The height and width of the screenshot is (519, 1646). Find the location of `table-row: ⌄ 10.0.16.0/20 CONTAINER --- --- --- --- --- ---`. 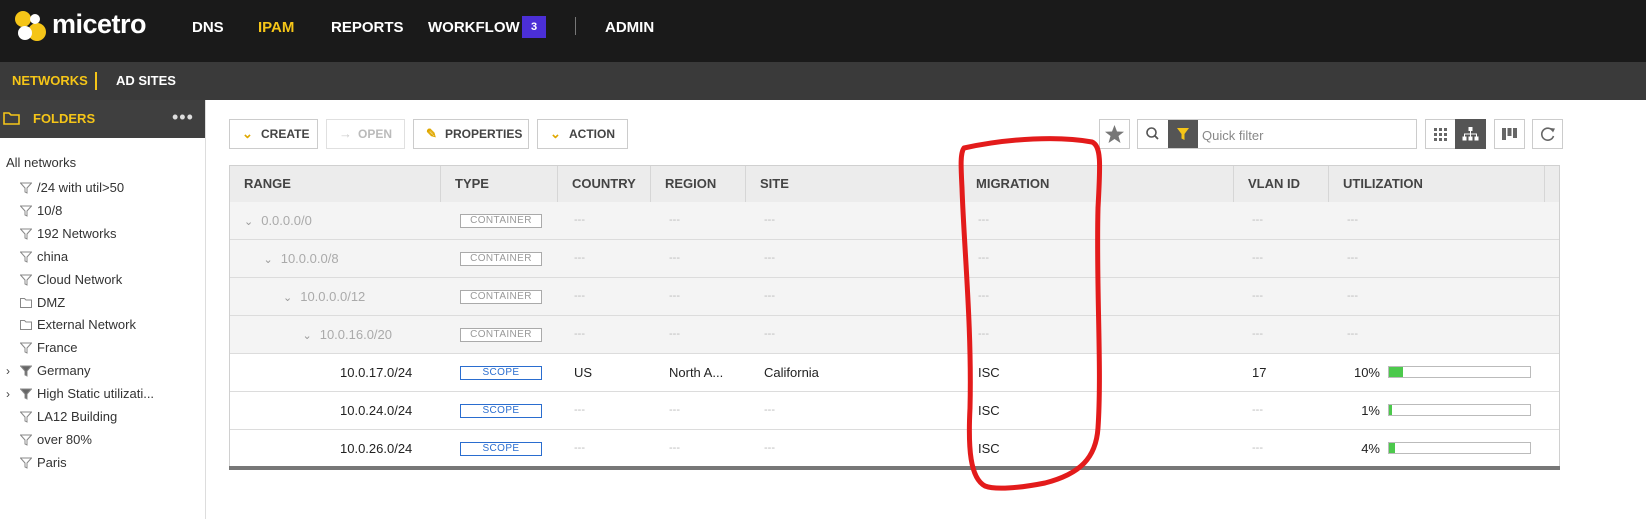

table-row: ⌄ 10.0.16.0/20 CONTAINER --- --- --- --- --- --- is located at coordinates (894, 335).